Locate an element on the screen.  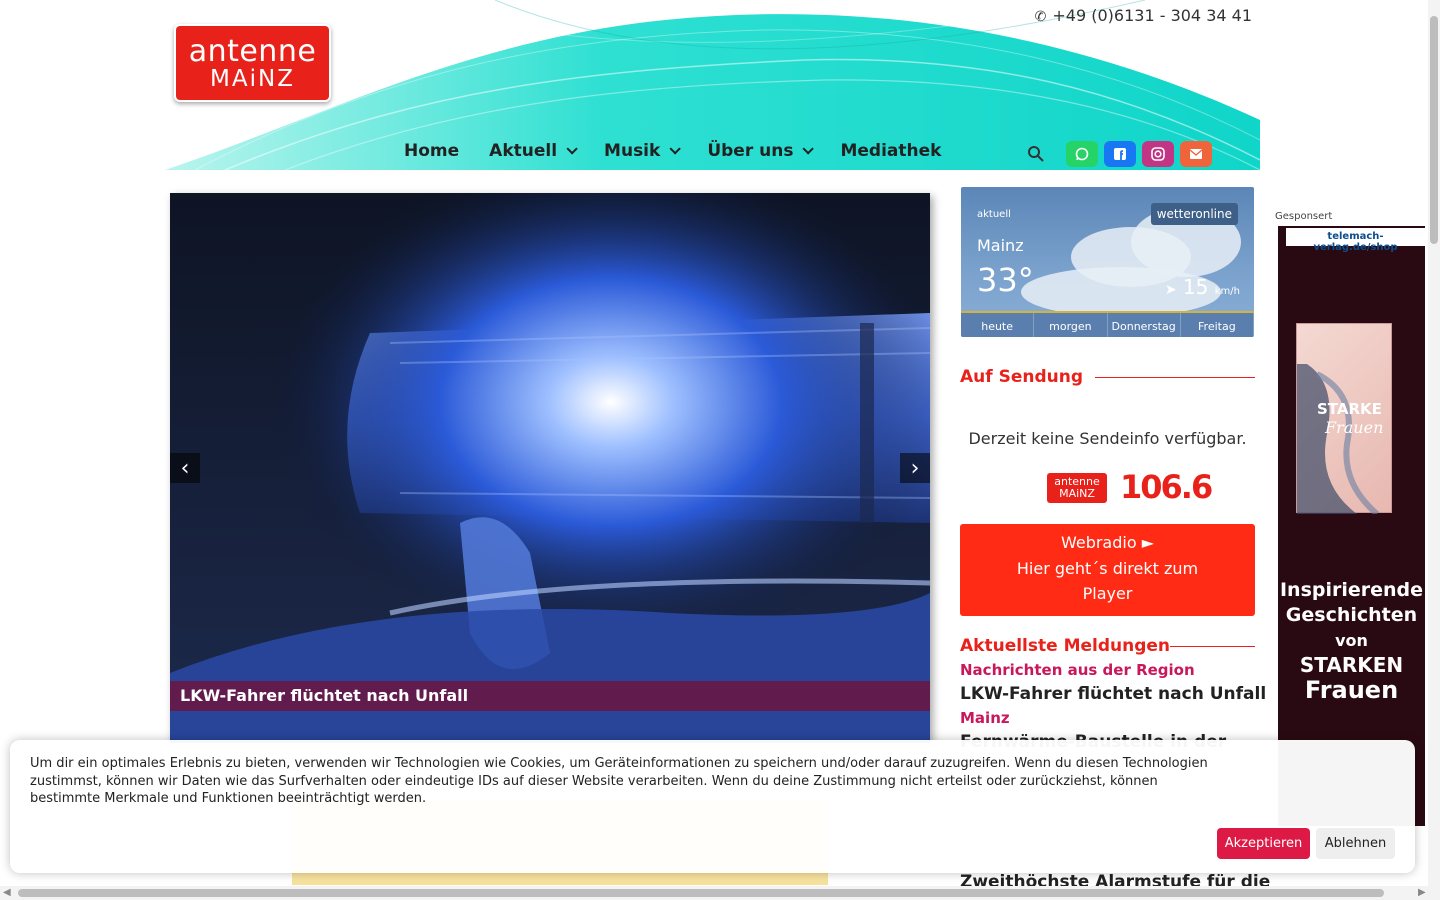
webradio-line2: Hier geht´s direkt zum is located at coordinates (1107, 568).